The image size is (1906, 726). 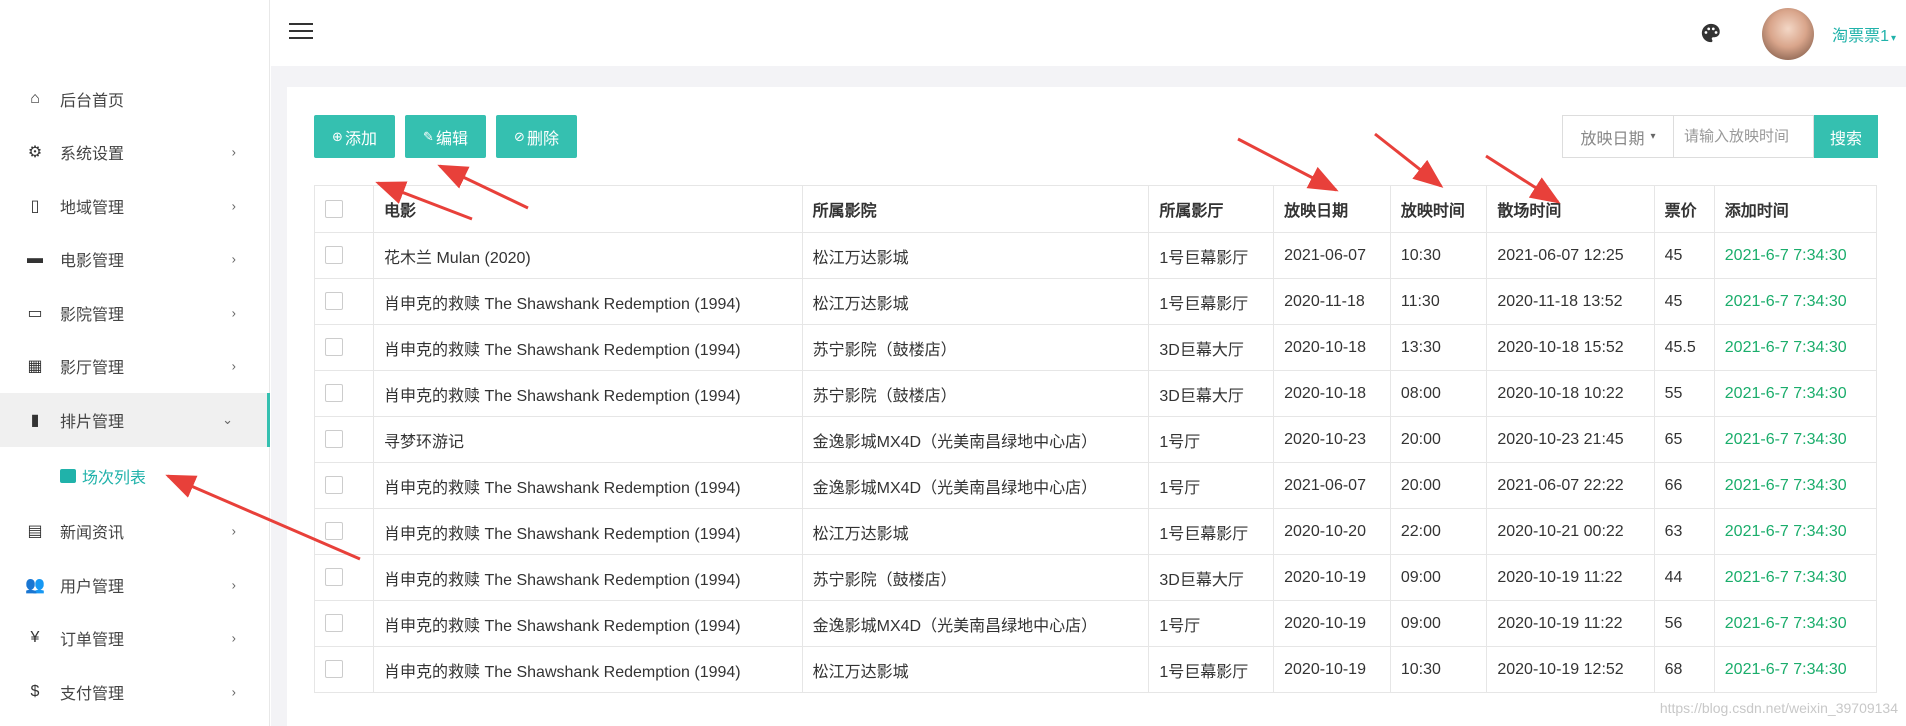 I want to click on sidebar-item-label: 电影管理, so click(x=92, y=262).